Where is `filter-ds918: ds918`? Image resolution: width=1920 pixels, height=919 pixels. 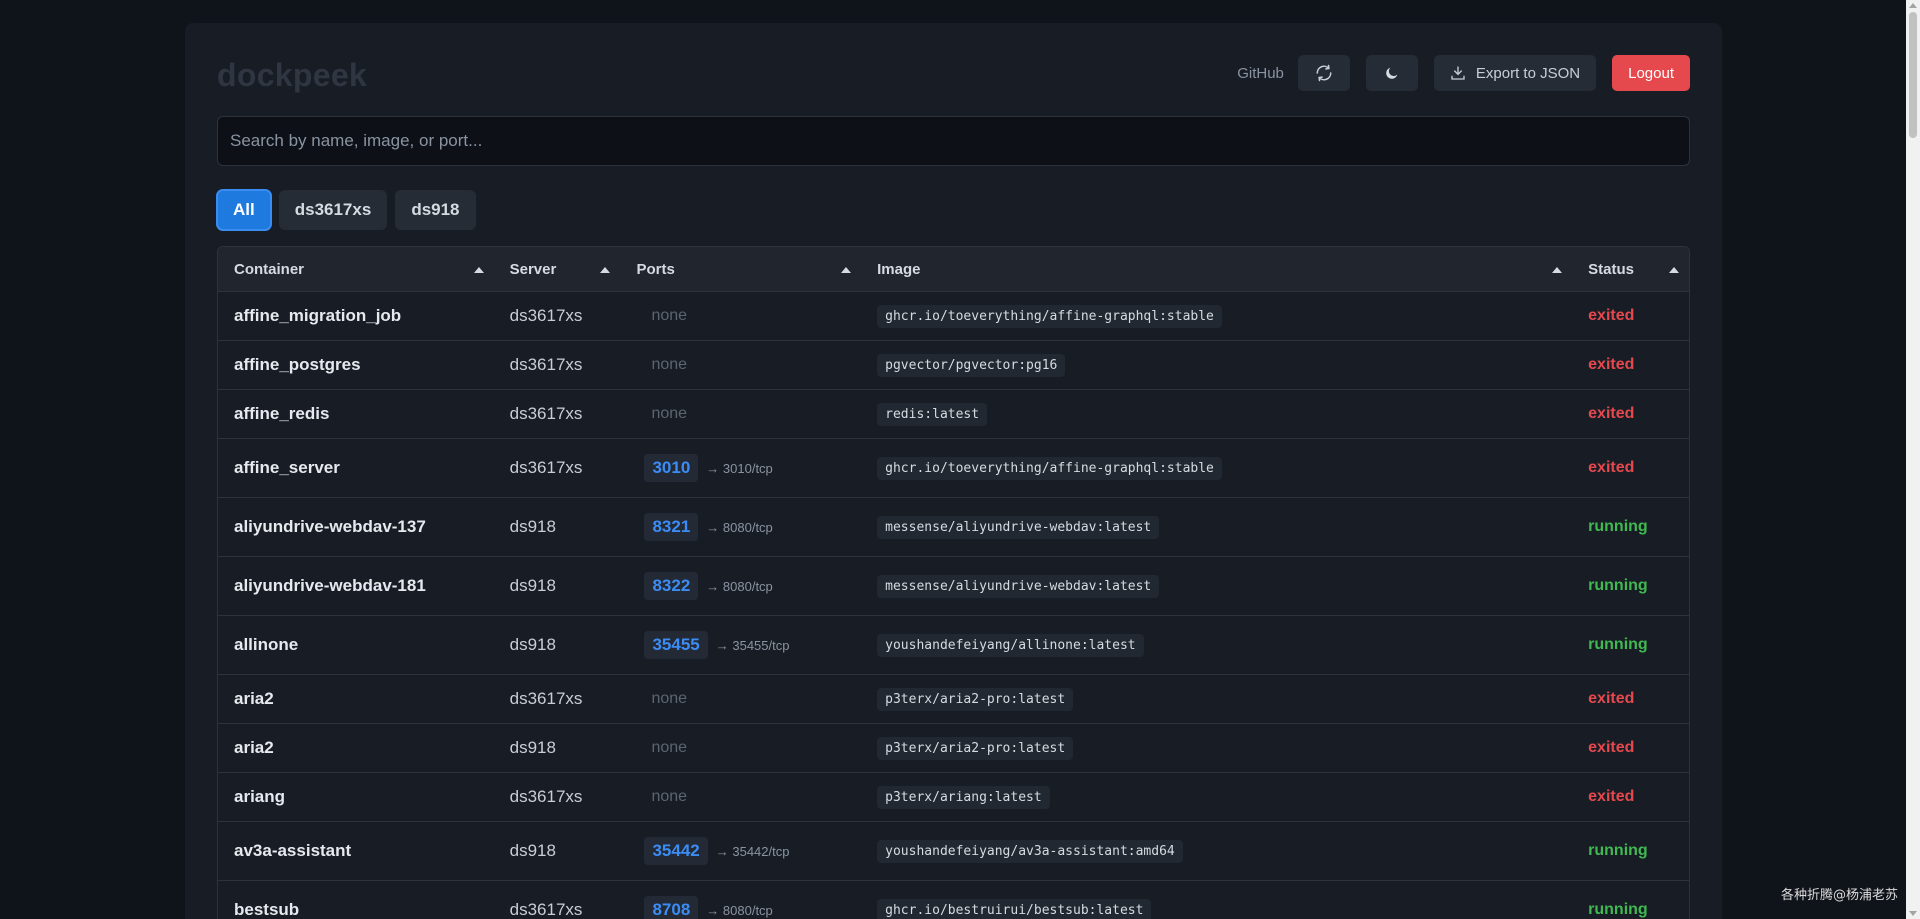
filter-ds918: ds918 is located at coordinates (435, 210).